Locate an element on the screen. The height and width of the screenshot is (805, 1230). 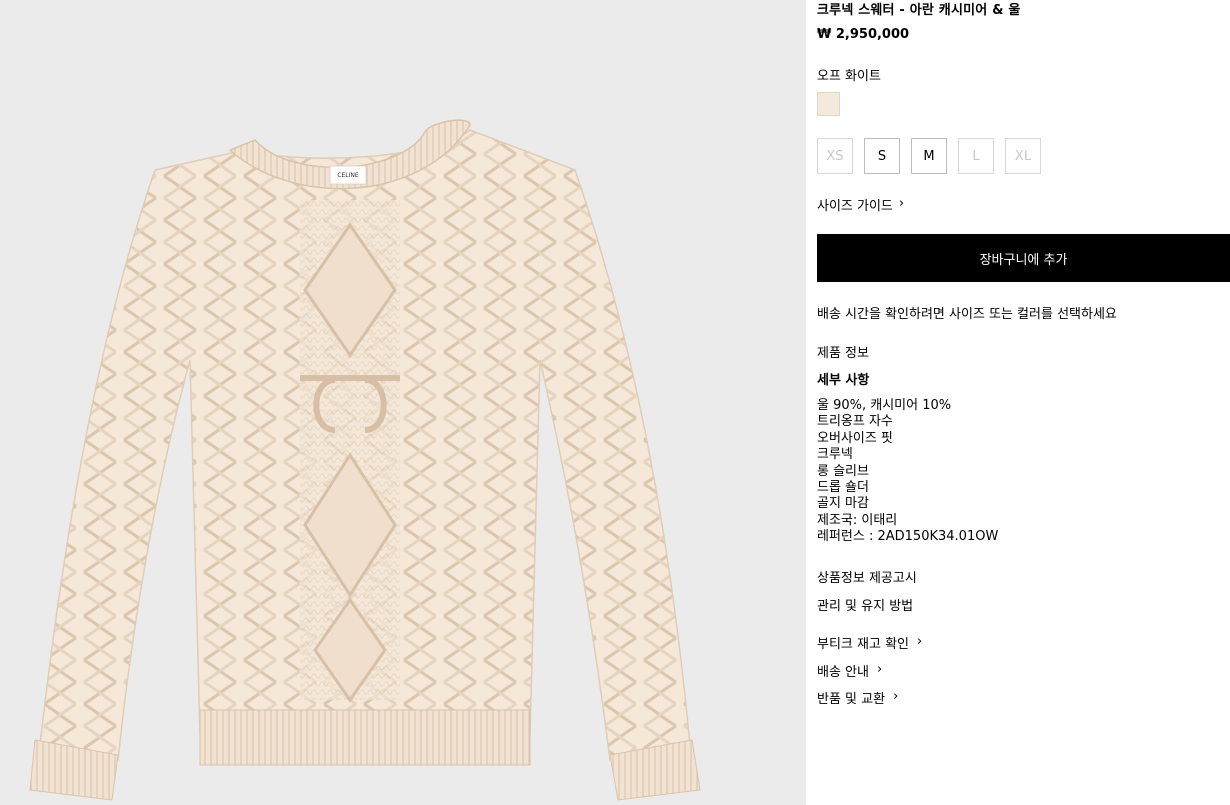
detail-item: 드롭 숄더 is located at coordinates (843, 488).